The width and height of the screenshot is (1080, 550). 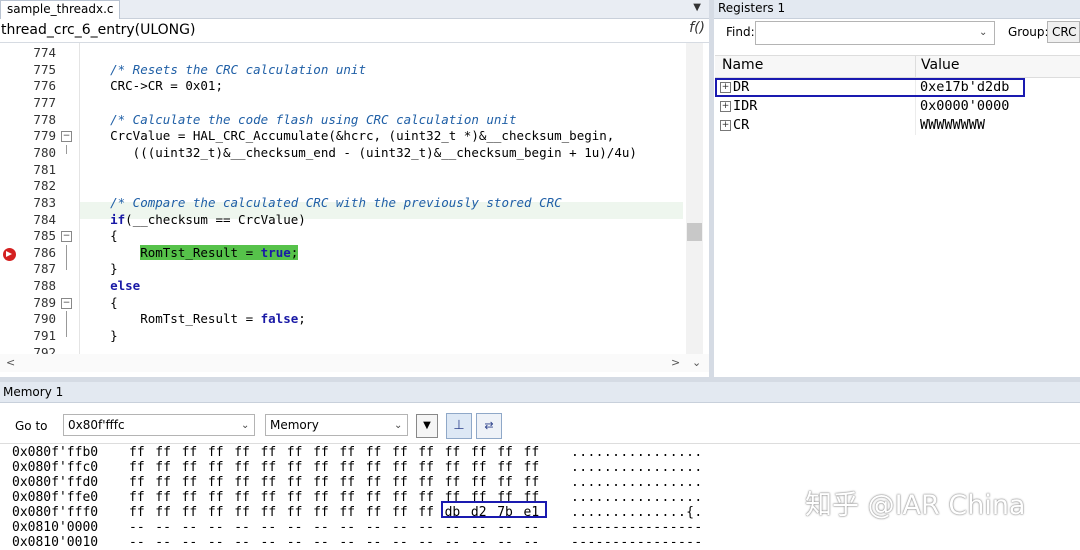 I want to click on function-list-icon: f(), so click(x=697, y=28).